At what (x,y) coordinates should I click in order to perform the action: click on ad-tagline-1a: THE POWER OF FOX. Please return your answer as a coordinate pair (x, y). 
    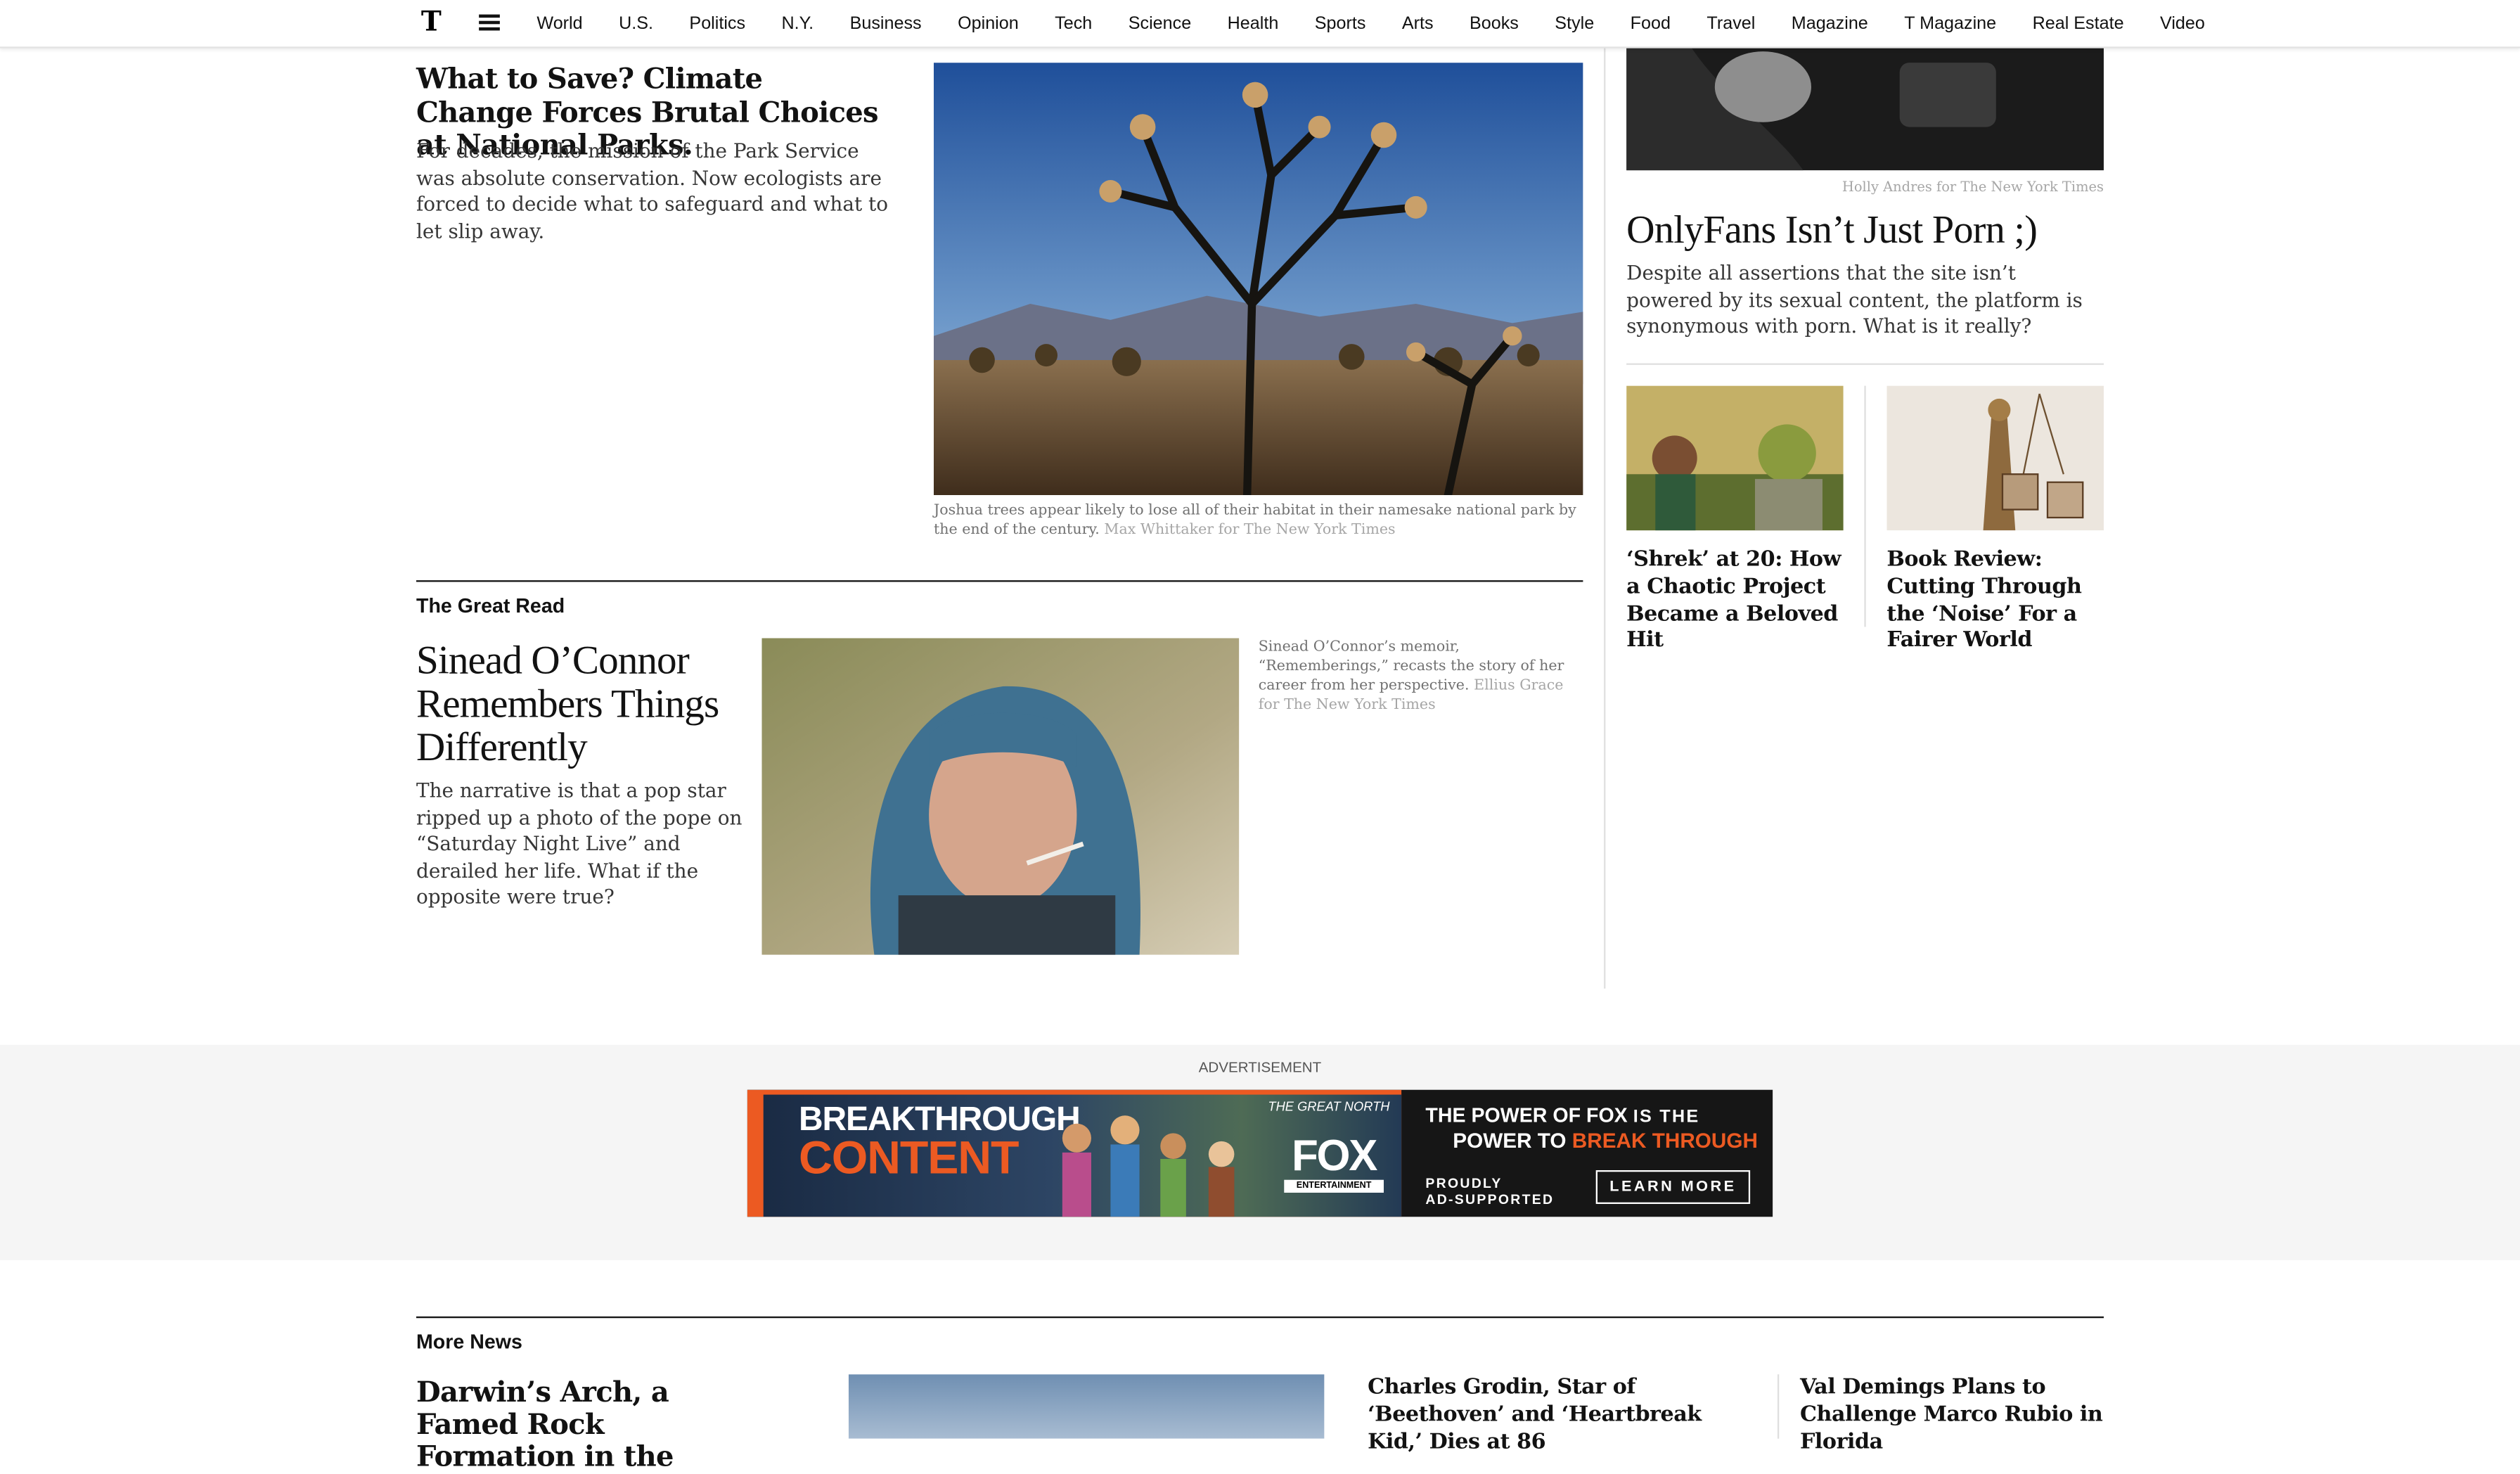
    Looking at the image, I should click on (1526, 1115).